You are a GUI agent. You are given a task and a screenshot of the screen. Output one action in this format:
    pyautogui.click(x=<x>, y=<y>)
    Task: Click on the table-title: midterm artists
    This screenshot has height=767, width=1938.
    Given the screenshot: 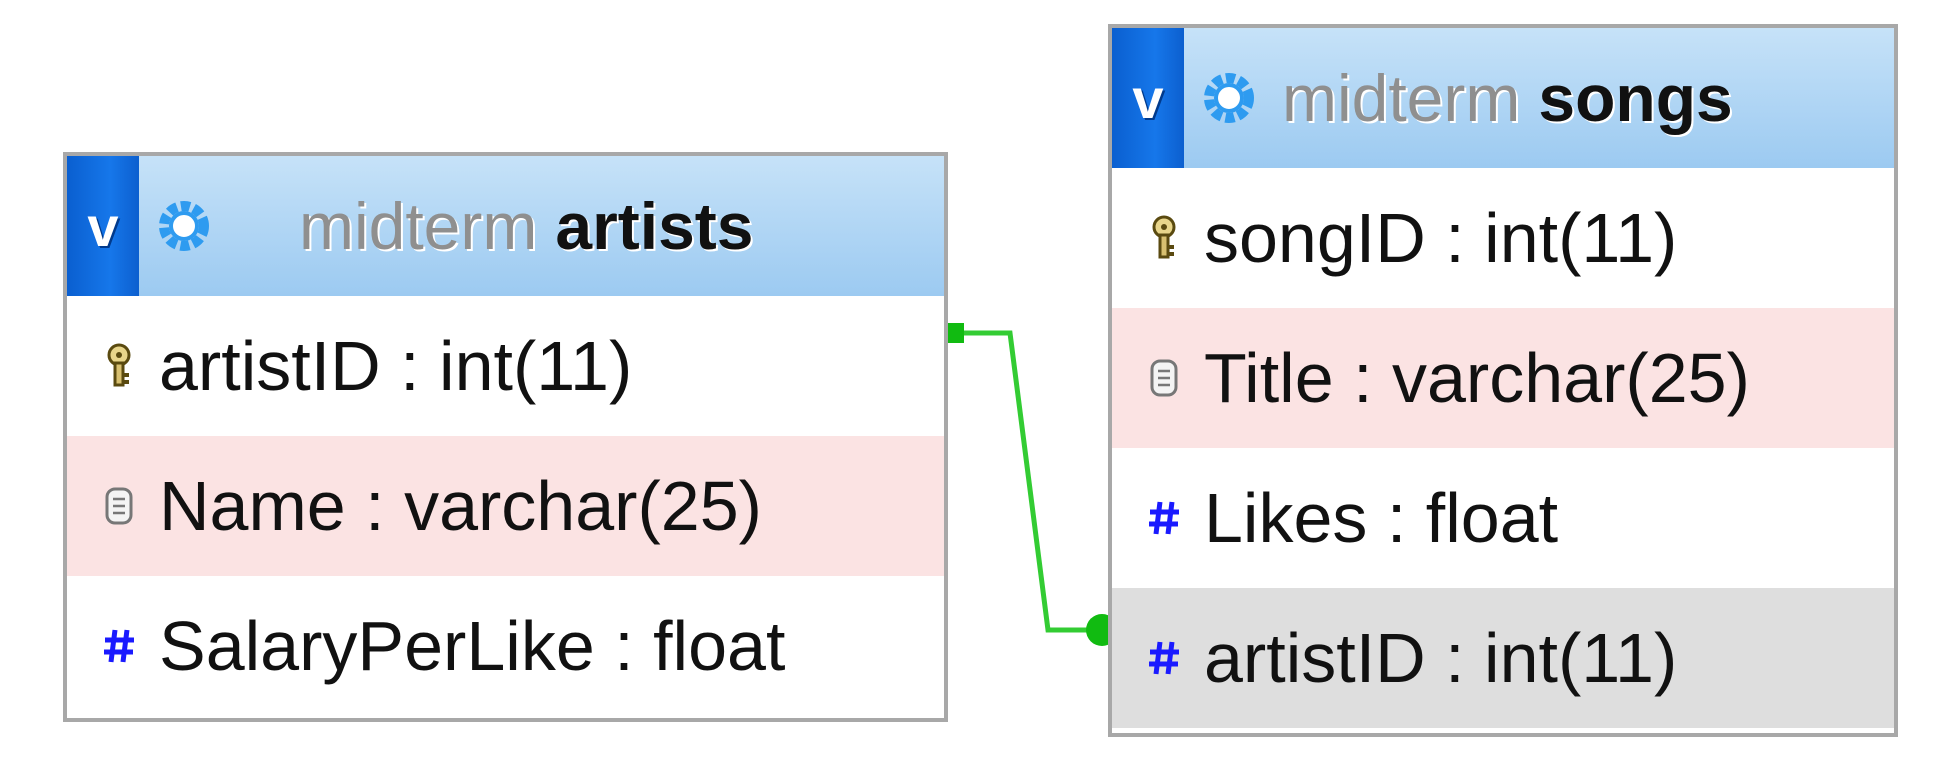 What is the action you would take?
    pyautogui.click(x=526, y=226)
    